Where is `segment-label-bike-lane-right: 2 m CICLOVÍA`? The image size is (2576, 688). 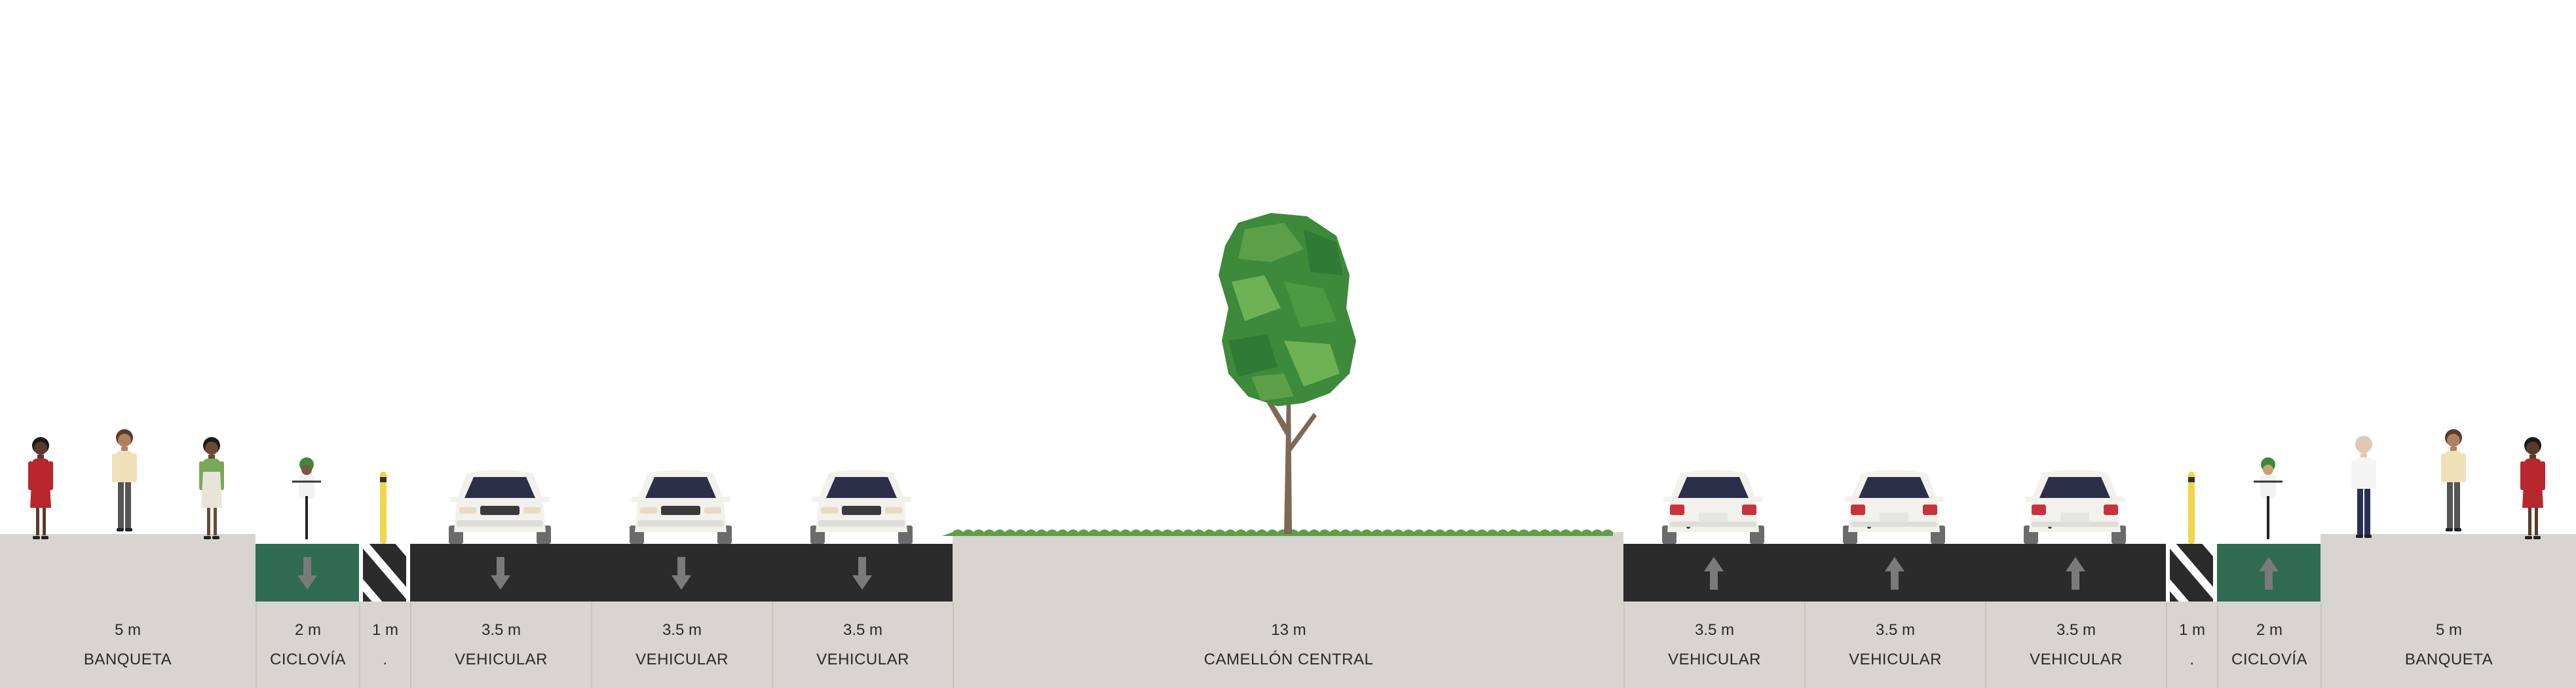 segment-label-bike-lane-right: 2 m CICLOVÍA is located at coordinates (2268, 645).